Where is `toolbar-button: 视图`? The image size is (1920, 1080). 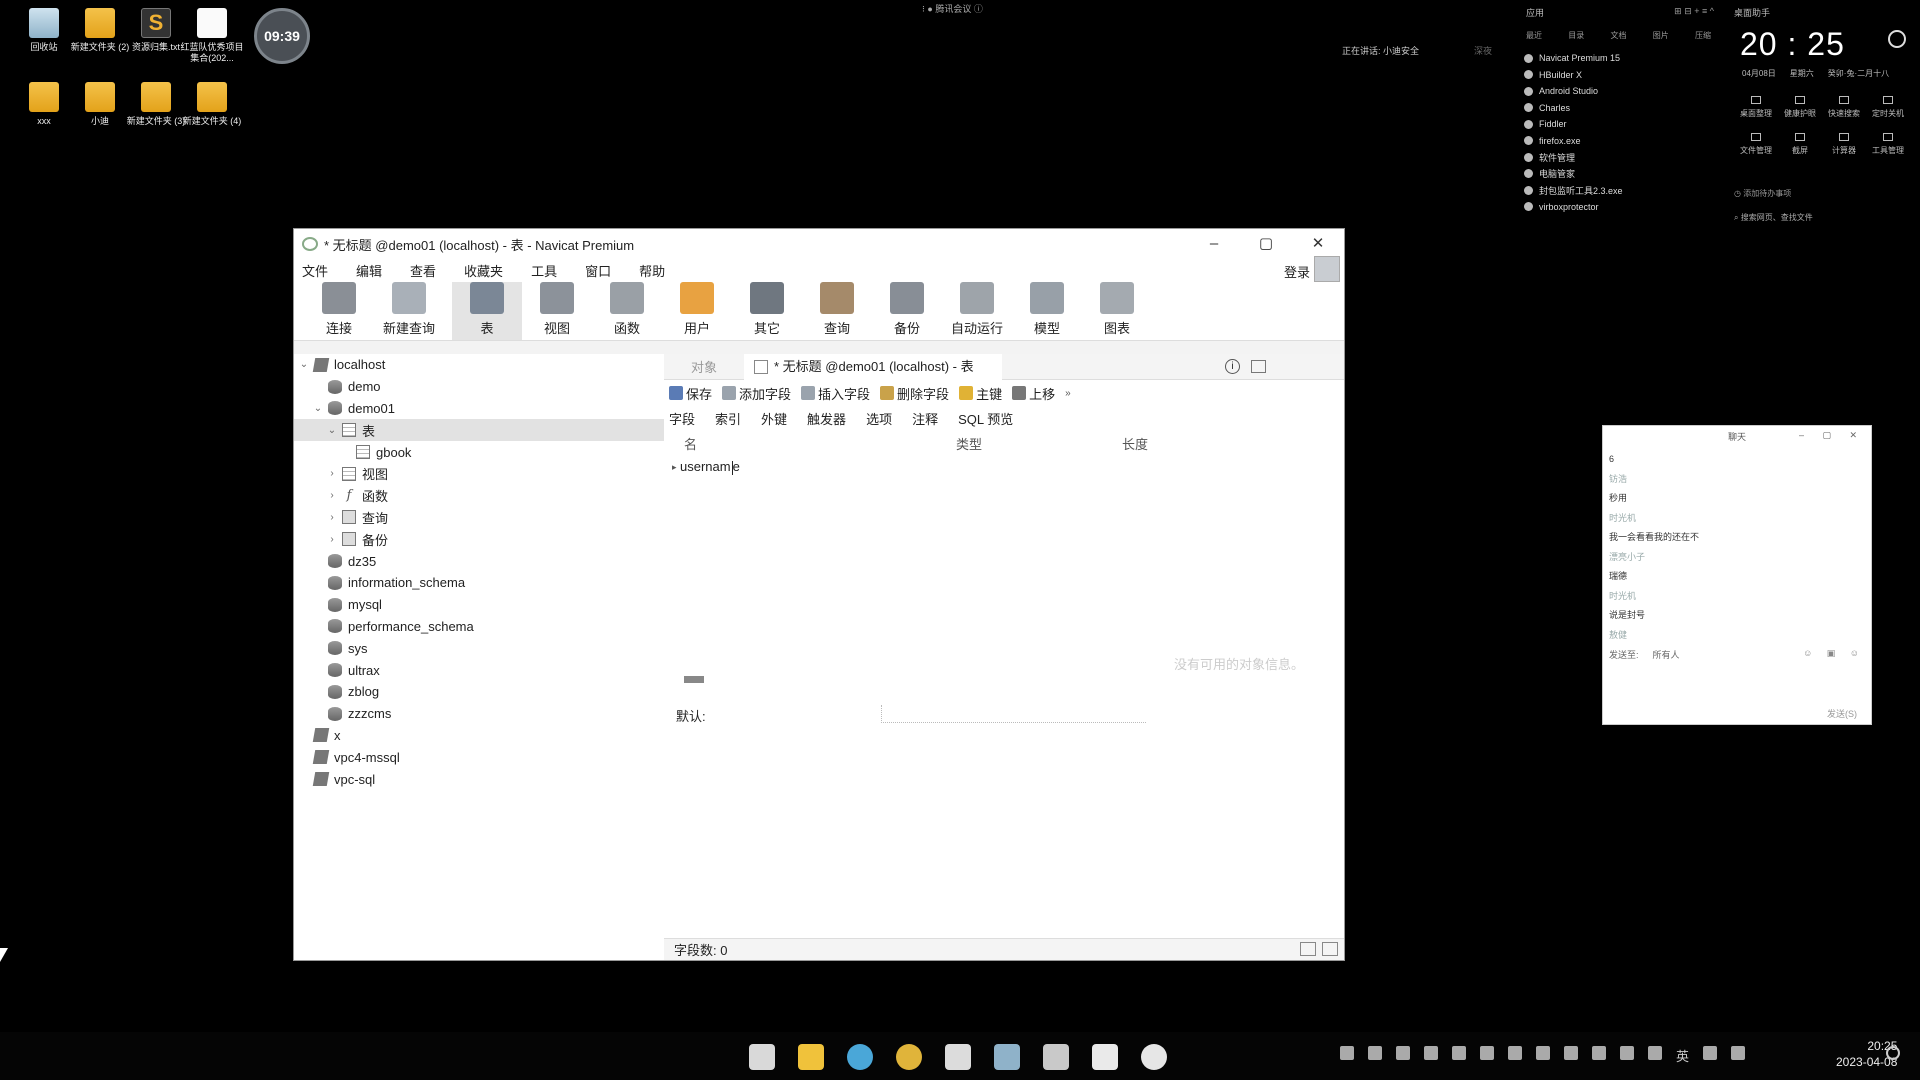 toolbar-button: 视图 is located at coordinates (557, 311).